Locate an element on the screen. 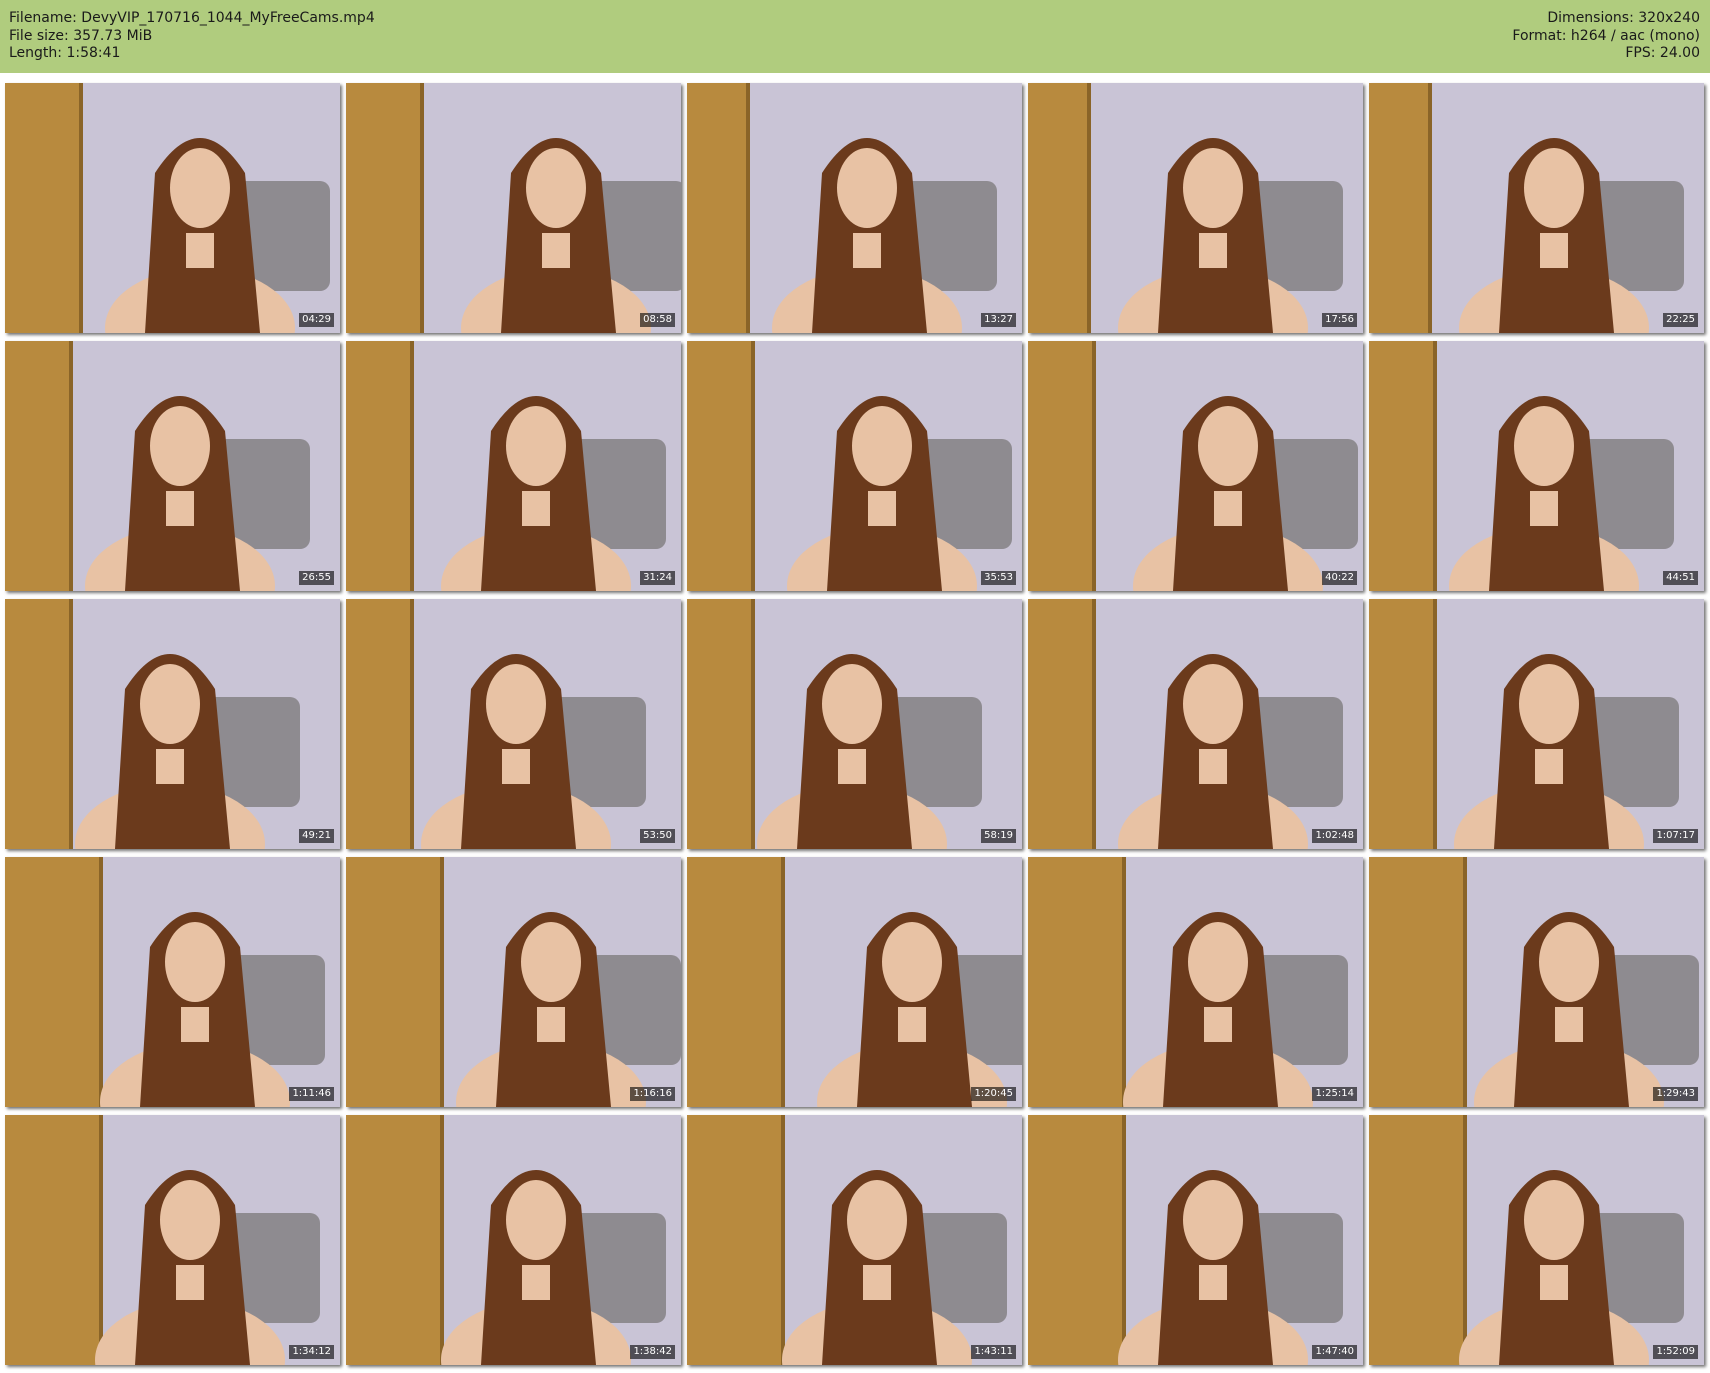 Image resolution: width=1710 pixels, height=1373 pixels. video-thumbnail: 08:58 is located at coordinates (513, 208).